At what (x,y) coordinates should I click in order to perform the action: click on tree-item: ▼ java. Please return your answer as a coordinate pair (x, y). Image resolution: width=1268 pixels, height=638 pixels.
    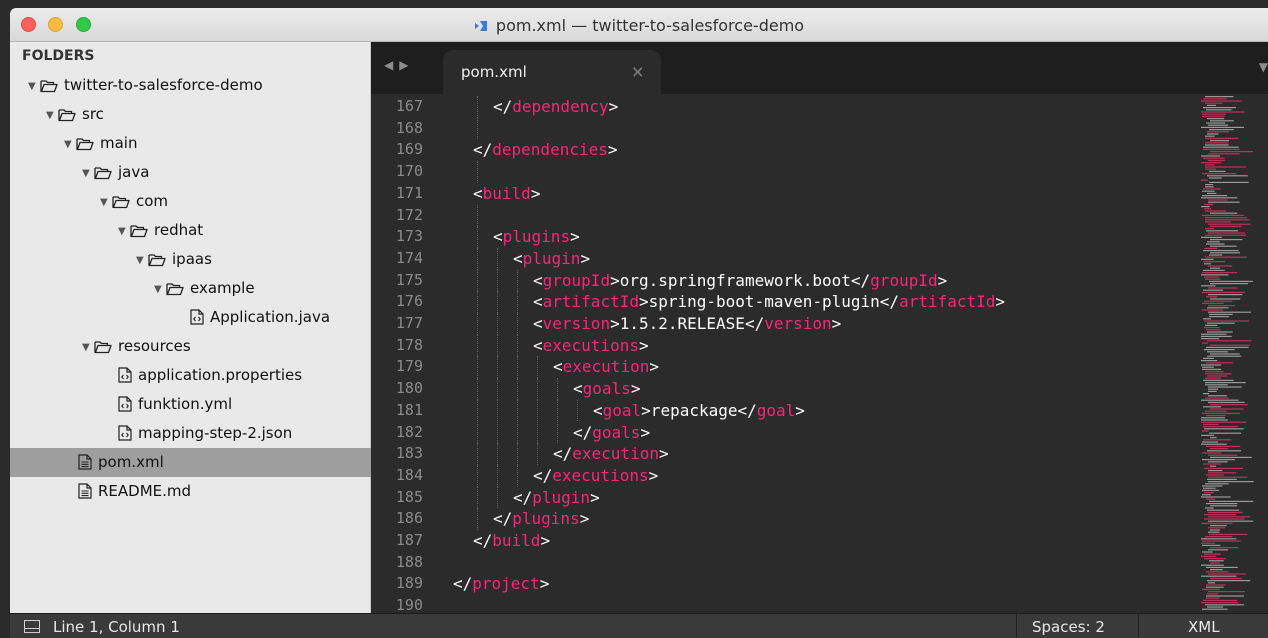
    Looking at the image, I should click on (190, 172).